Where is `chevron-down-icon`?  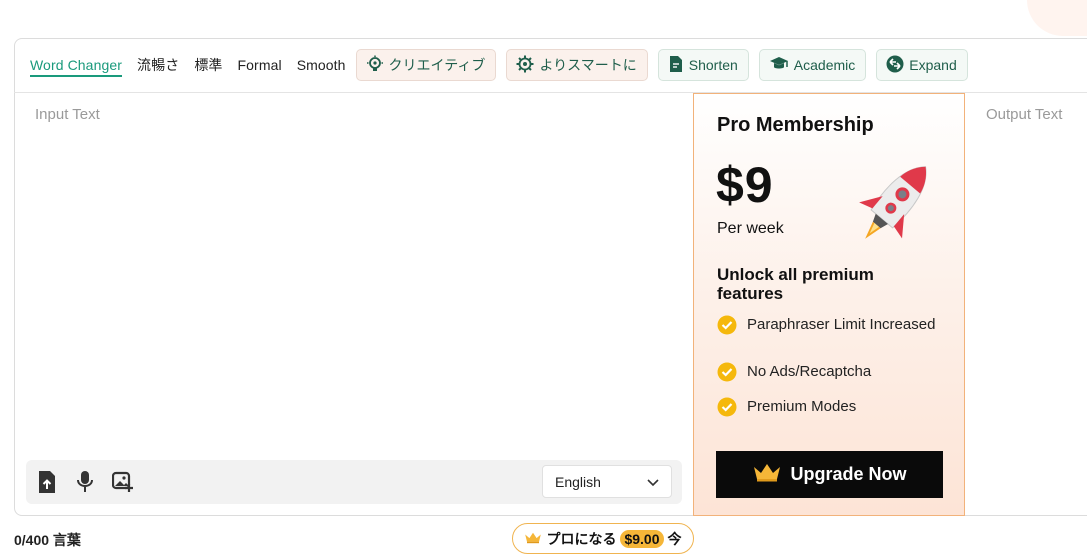 chevron-down-icon is located at coordinates (653, 482).